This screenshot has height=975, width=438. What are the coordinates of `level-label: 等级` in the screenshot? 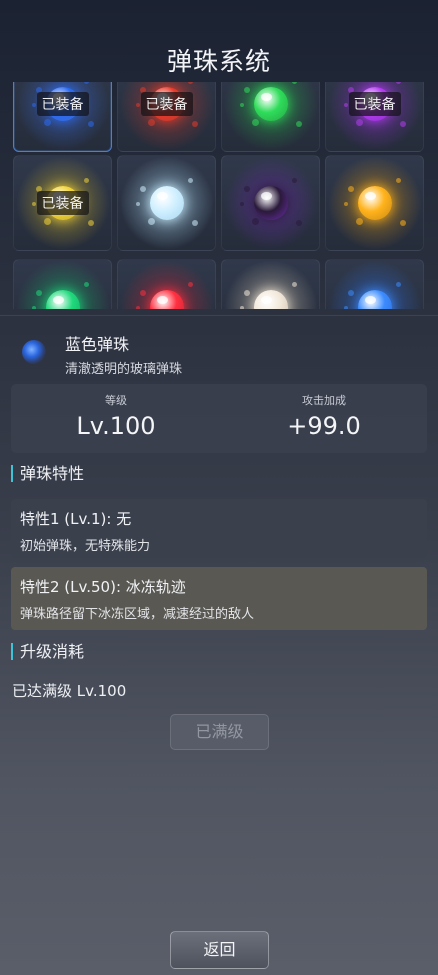 It's located at (116, 400).